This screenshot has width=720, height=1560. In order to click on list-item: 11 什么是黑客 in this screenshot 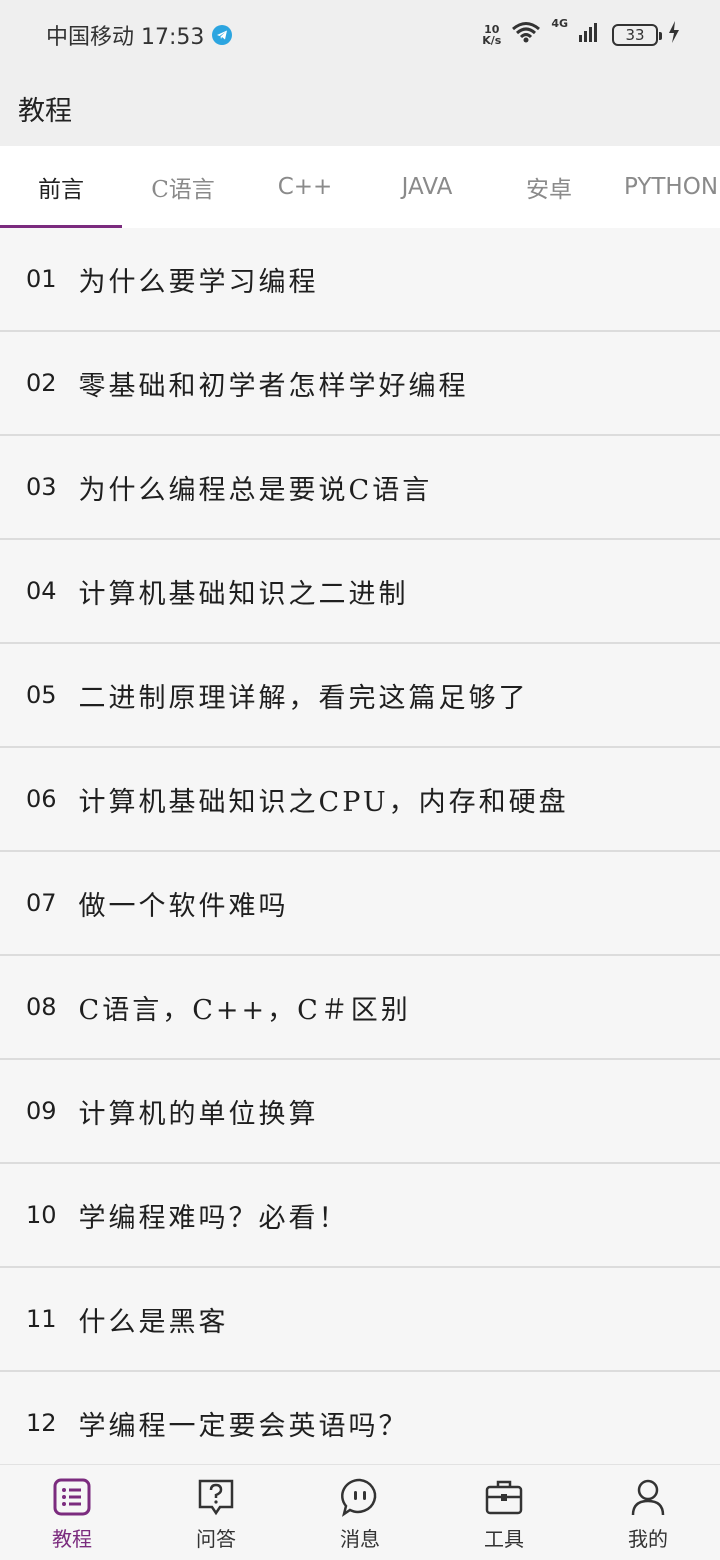, I will do `click(360, 1320)`.